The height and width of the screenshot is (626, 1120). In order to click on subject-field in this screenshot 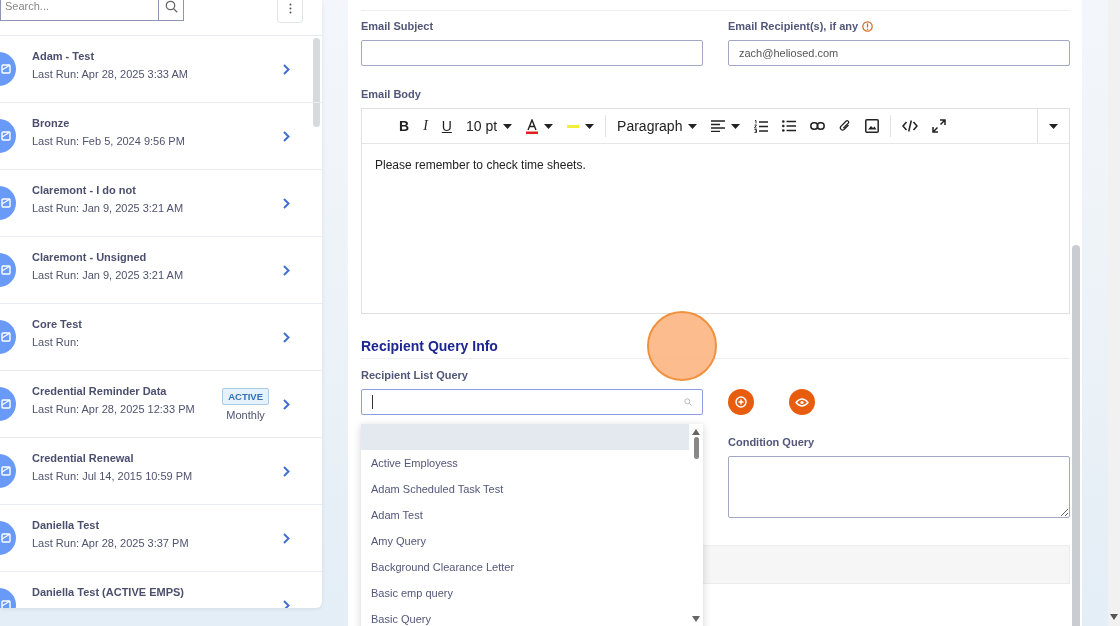, I will do `click(532, 53)`.